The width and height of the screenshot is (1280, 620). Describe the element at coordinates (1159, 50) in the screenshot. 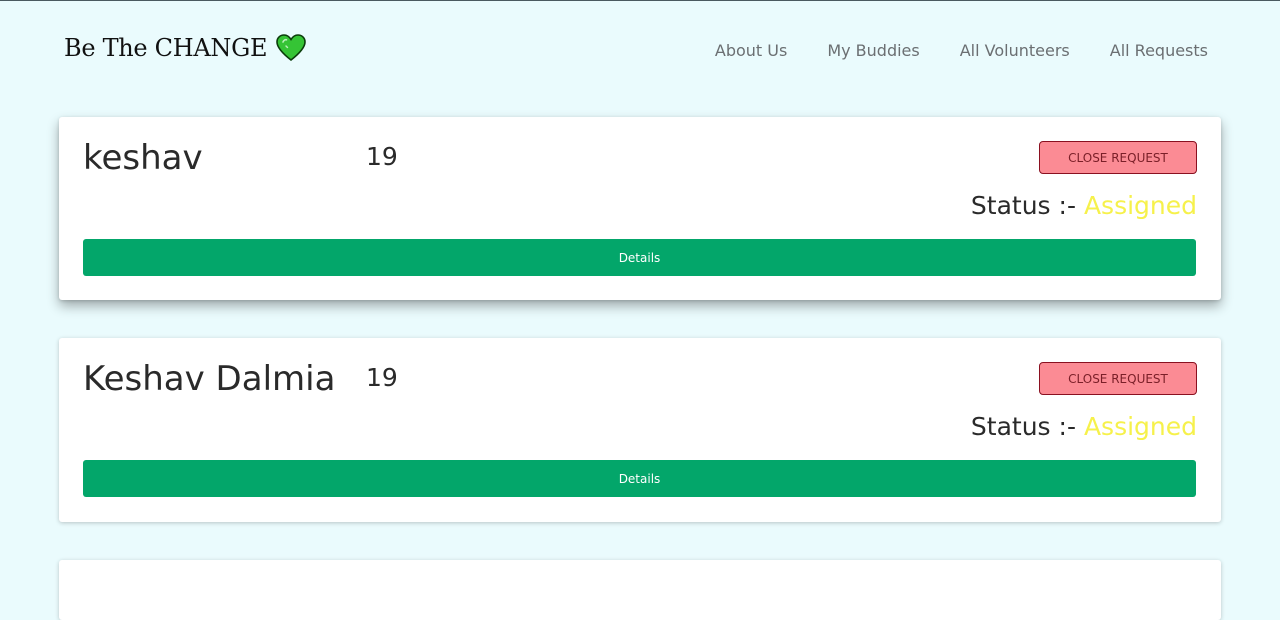

I see `nav-all-requests: All Requests` at that location.